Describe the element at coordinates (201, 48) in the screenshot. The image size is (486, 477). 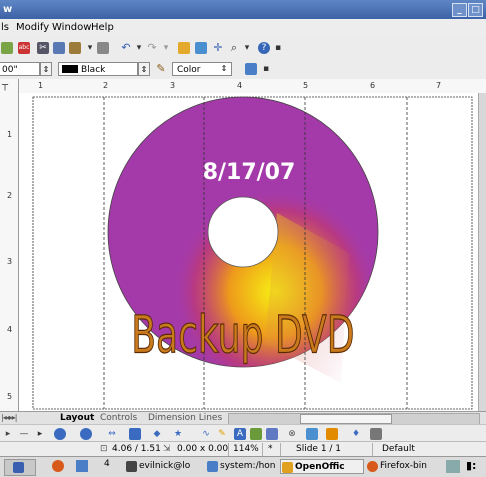
I see `table-icon` at that location.